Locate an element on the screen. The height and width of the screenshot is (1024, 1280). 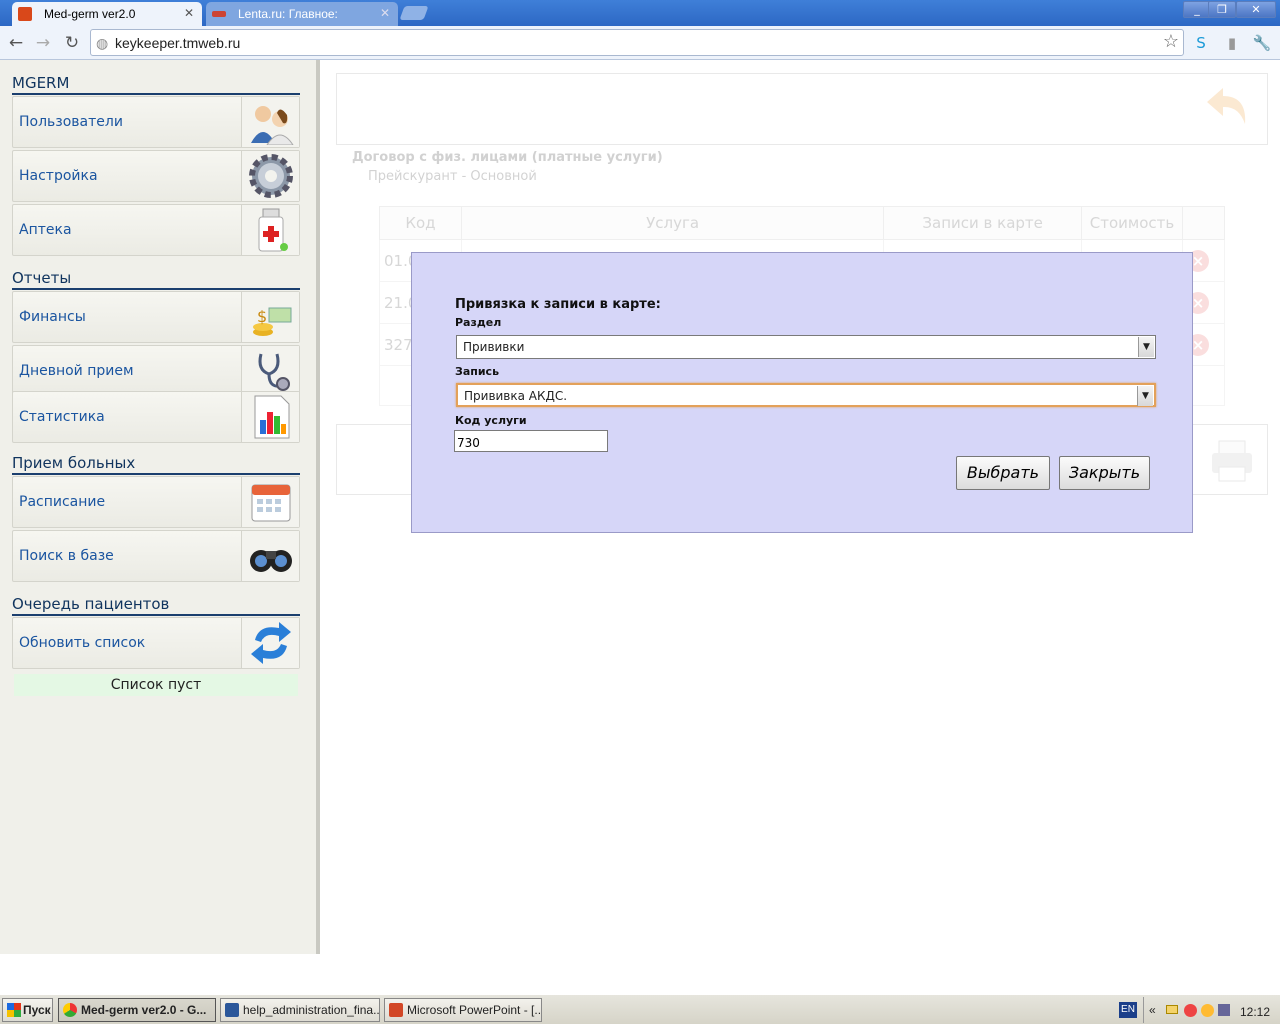
refresh-icon is located at coordinates (270, 643).